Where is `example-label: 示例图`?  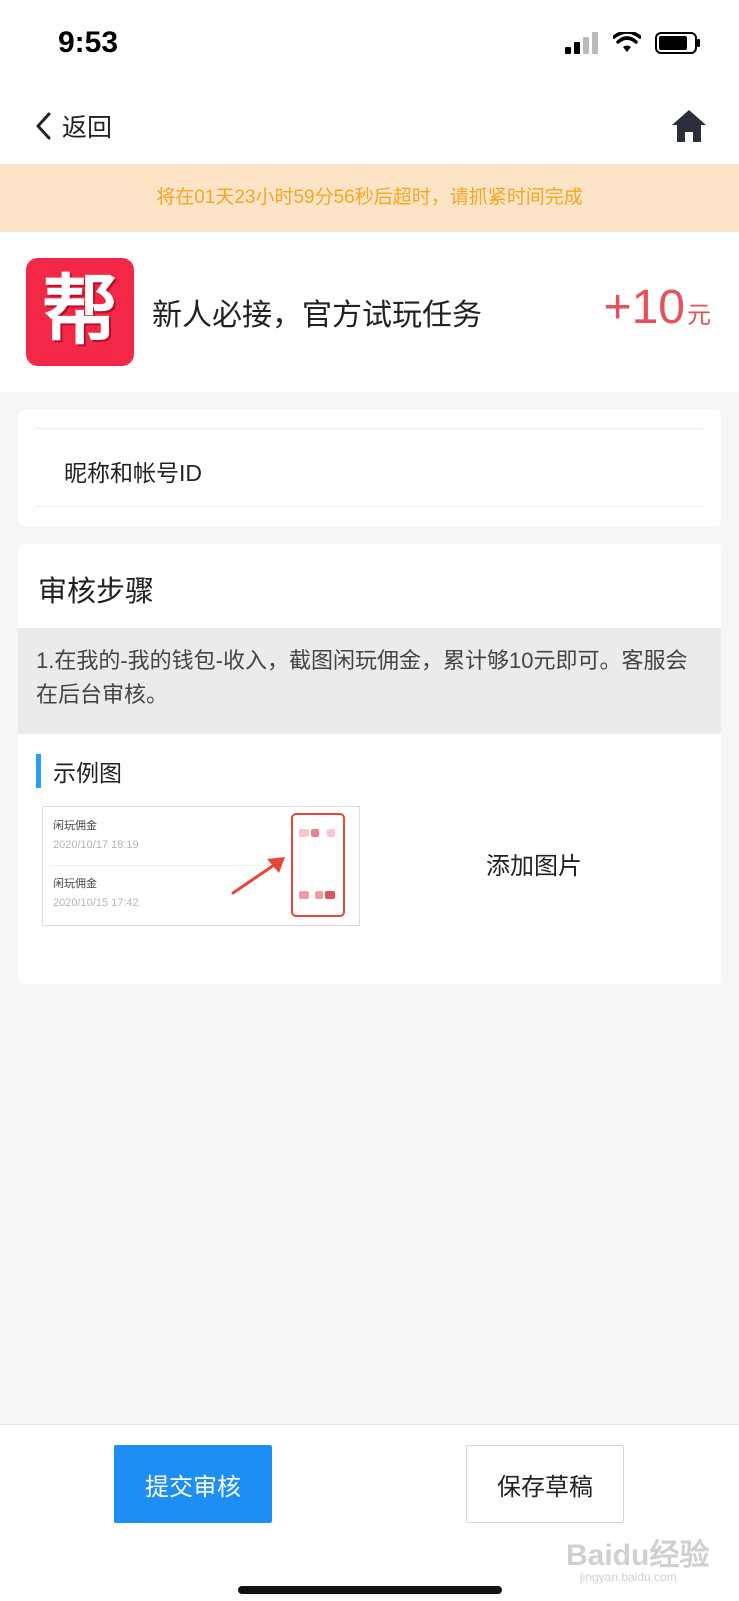 example-label: 示例图 is located at coordinates (87, 773).